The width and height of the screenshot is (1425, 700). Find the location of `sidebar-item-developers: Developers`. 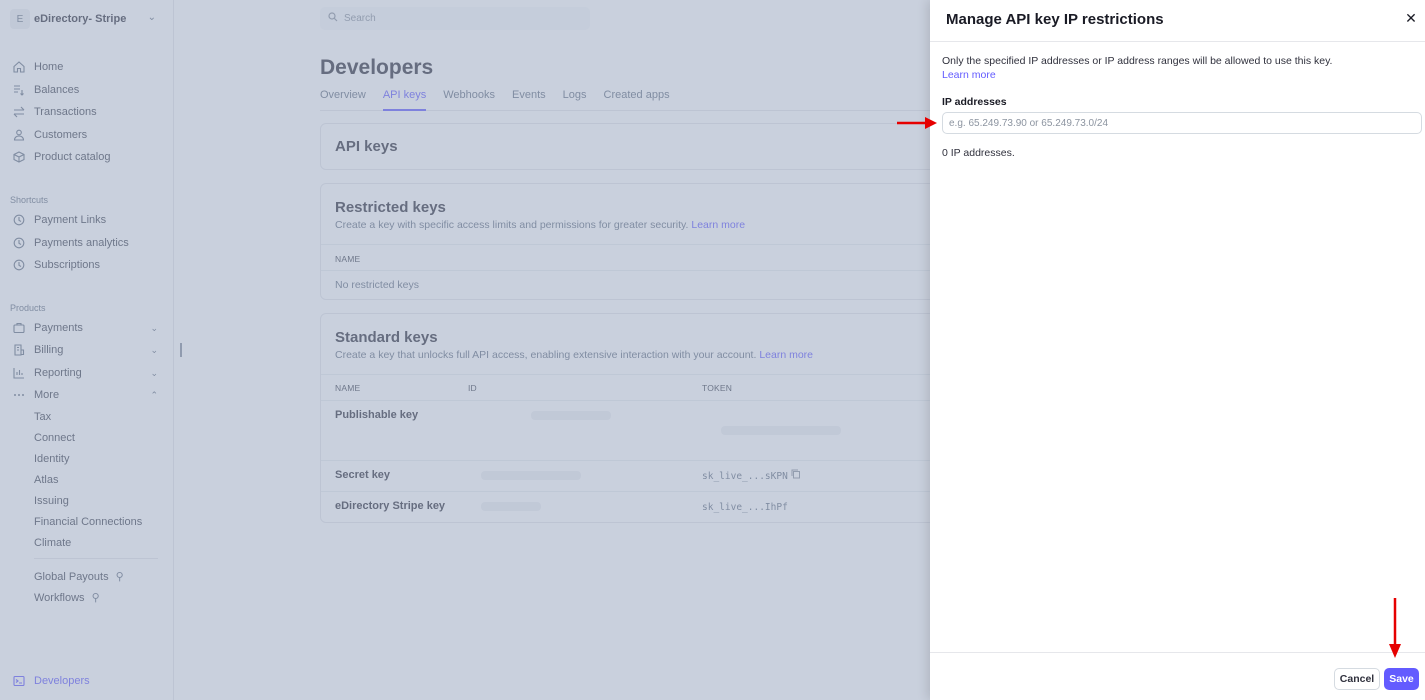

sidebar-item-developers: Developers is located at coordinates (87, 681).